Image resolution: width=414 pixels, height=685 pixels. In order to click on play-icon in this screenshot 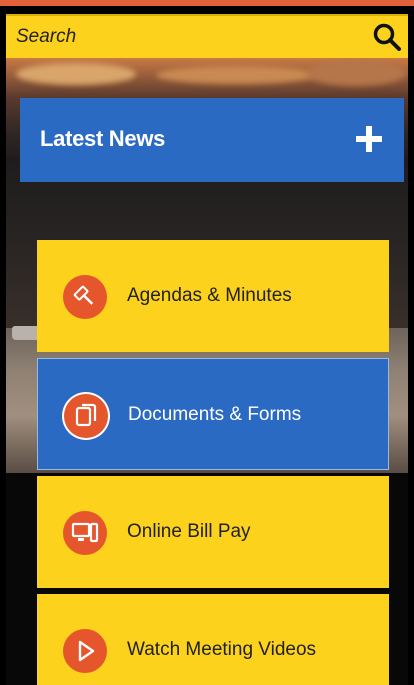, I will do `click(85, 651)`.